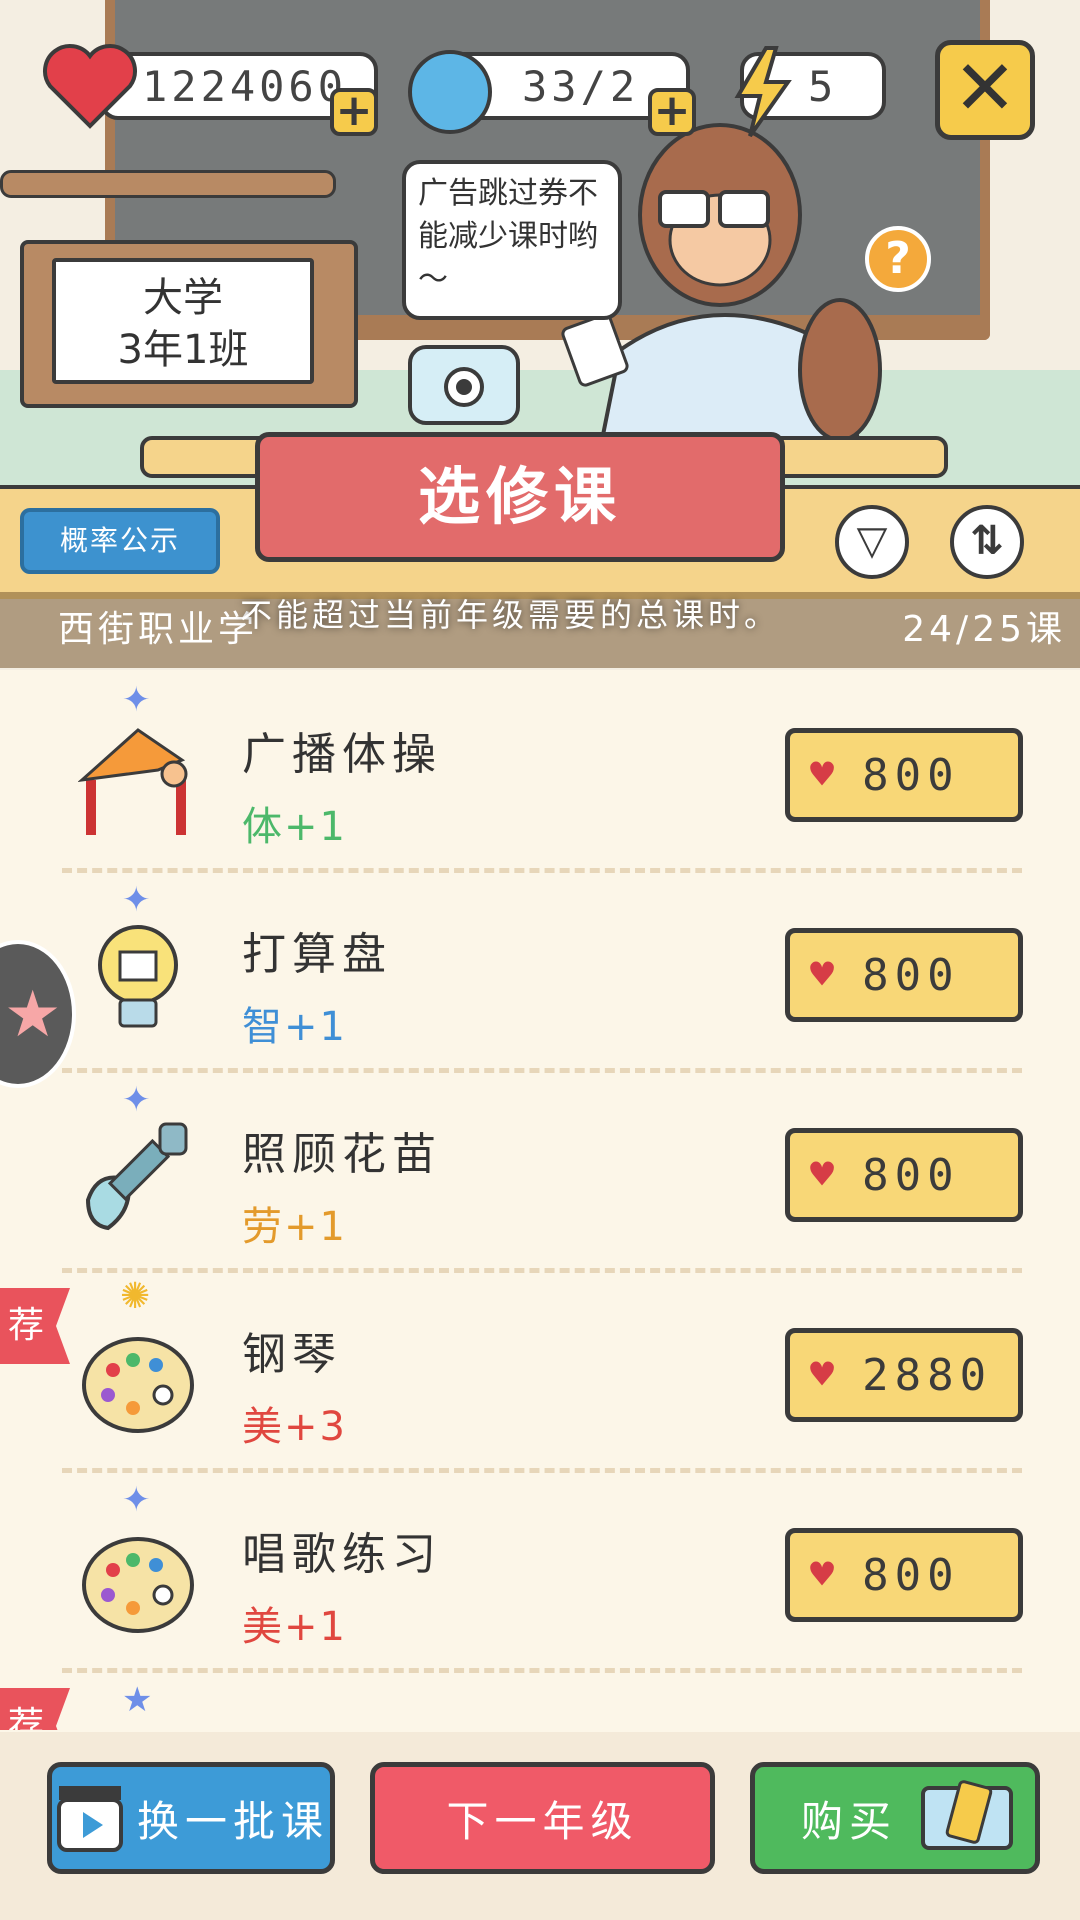 The width and height of the screenshot is (1080, 1920). Describe the element at coordinates (232, 1821) in the screenshot. I see `refresh-label: 换一批课` at that location.